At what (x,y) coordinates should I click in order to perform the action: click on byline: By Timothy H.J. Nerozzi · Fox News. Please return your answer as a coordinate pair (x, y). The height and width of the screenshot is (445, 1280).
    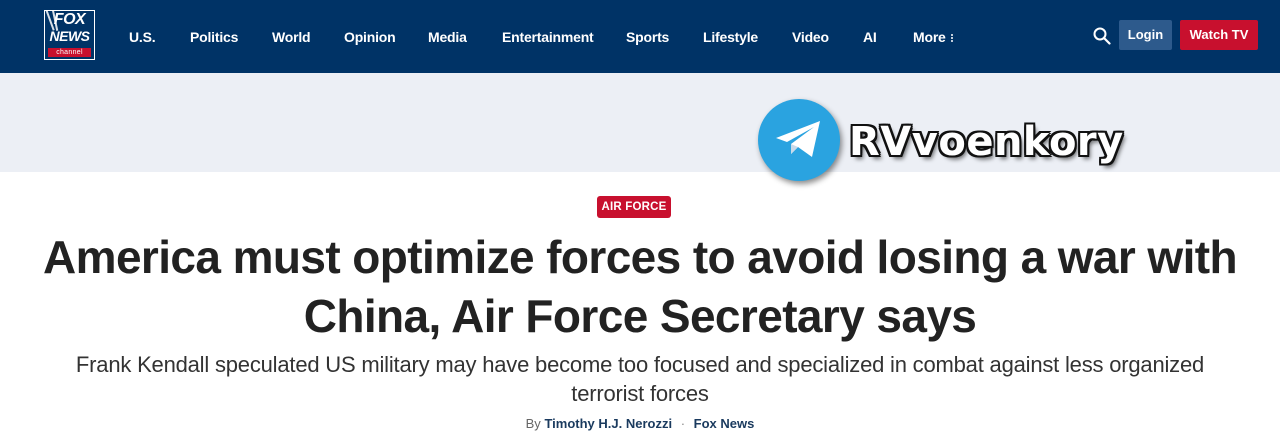
    Looking at the image, I should click on (640, 424).